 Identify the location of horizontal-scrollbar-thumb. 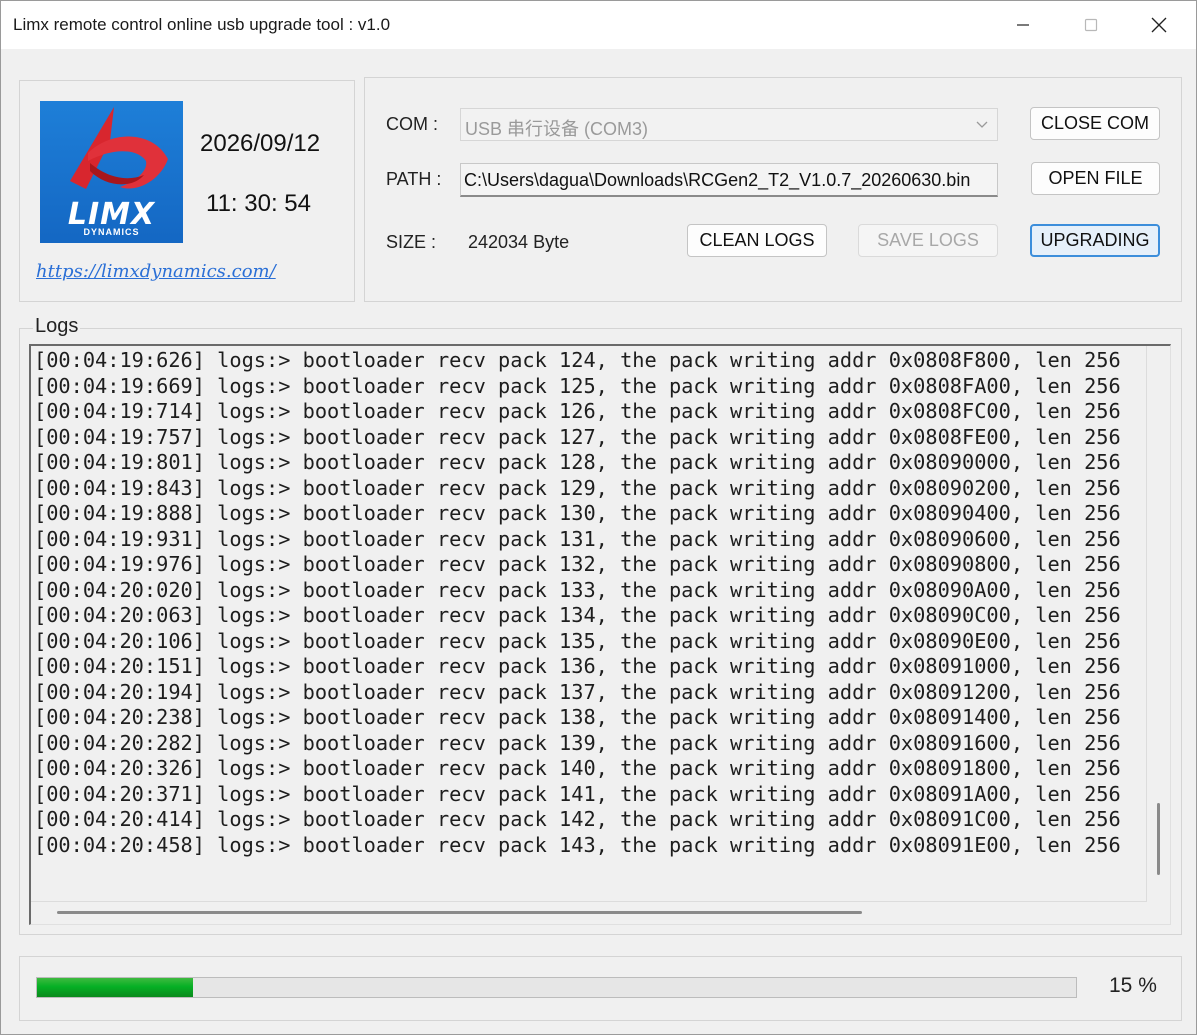
(459, 912).